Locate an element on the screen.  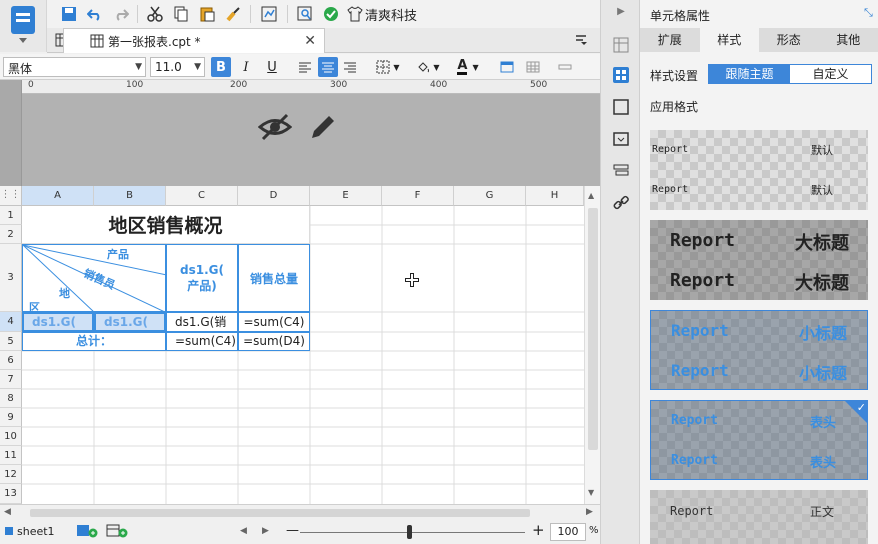
row-header: 6 is located at coordinates (11, 360).